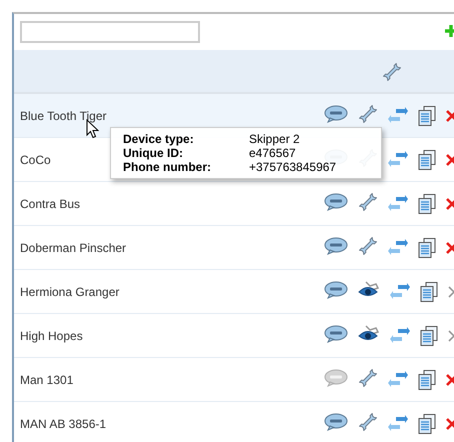  I want to click on device-name: High Hopes, so click(172, 335).